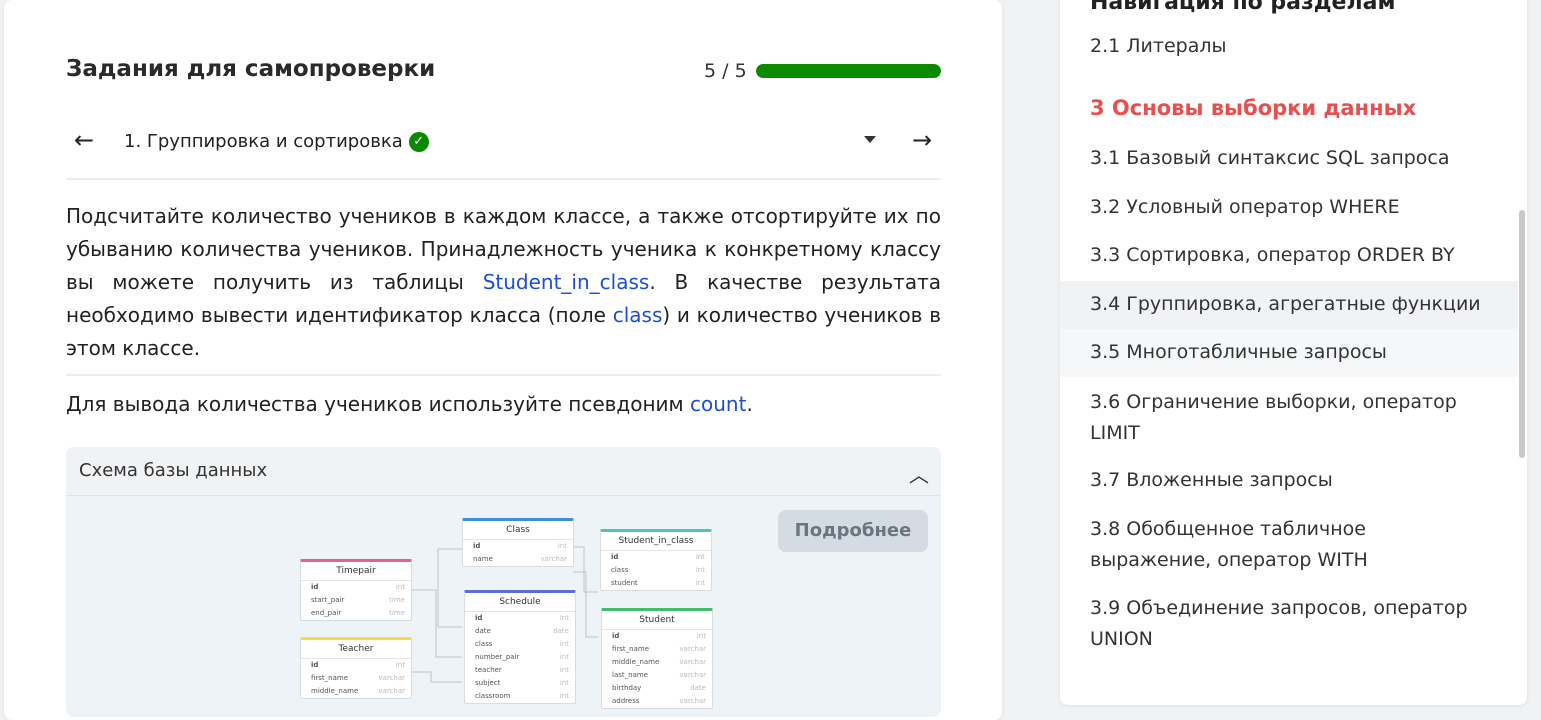 The height and width of the screenshot is (720, 1541). What do you see at coordinates (358, 613) in the screenshot?
I see `er-table-column: end_pair time` at bounding box center [358, 613].